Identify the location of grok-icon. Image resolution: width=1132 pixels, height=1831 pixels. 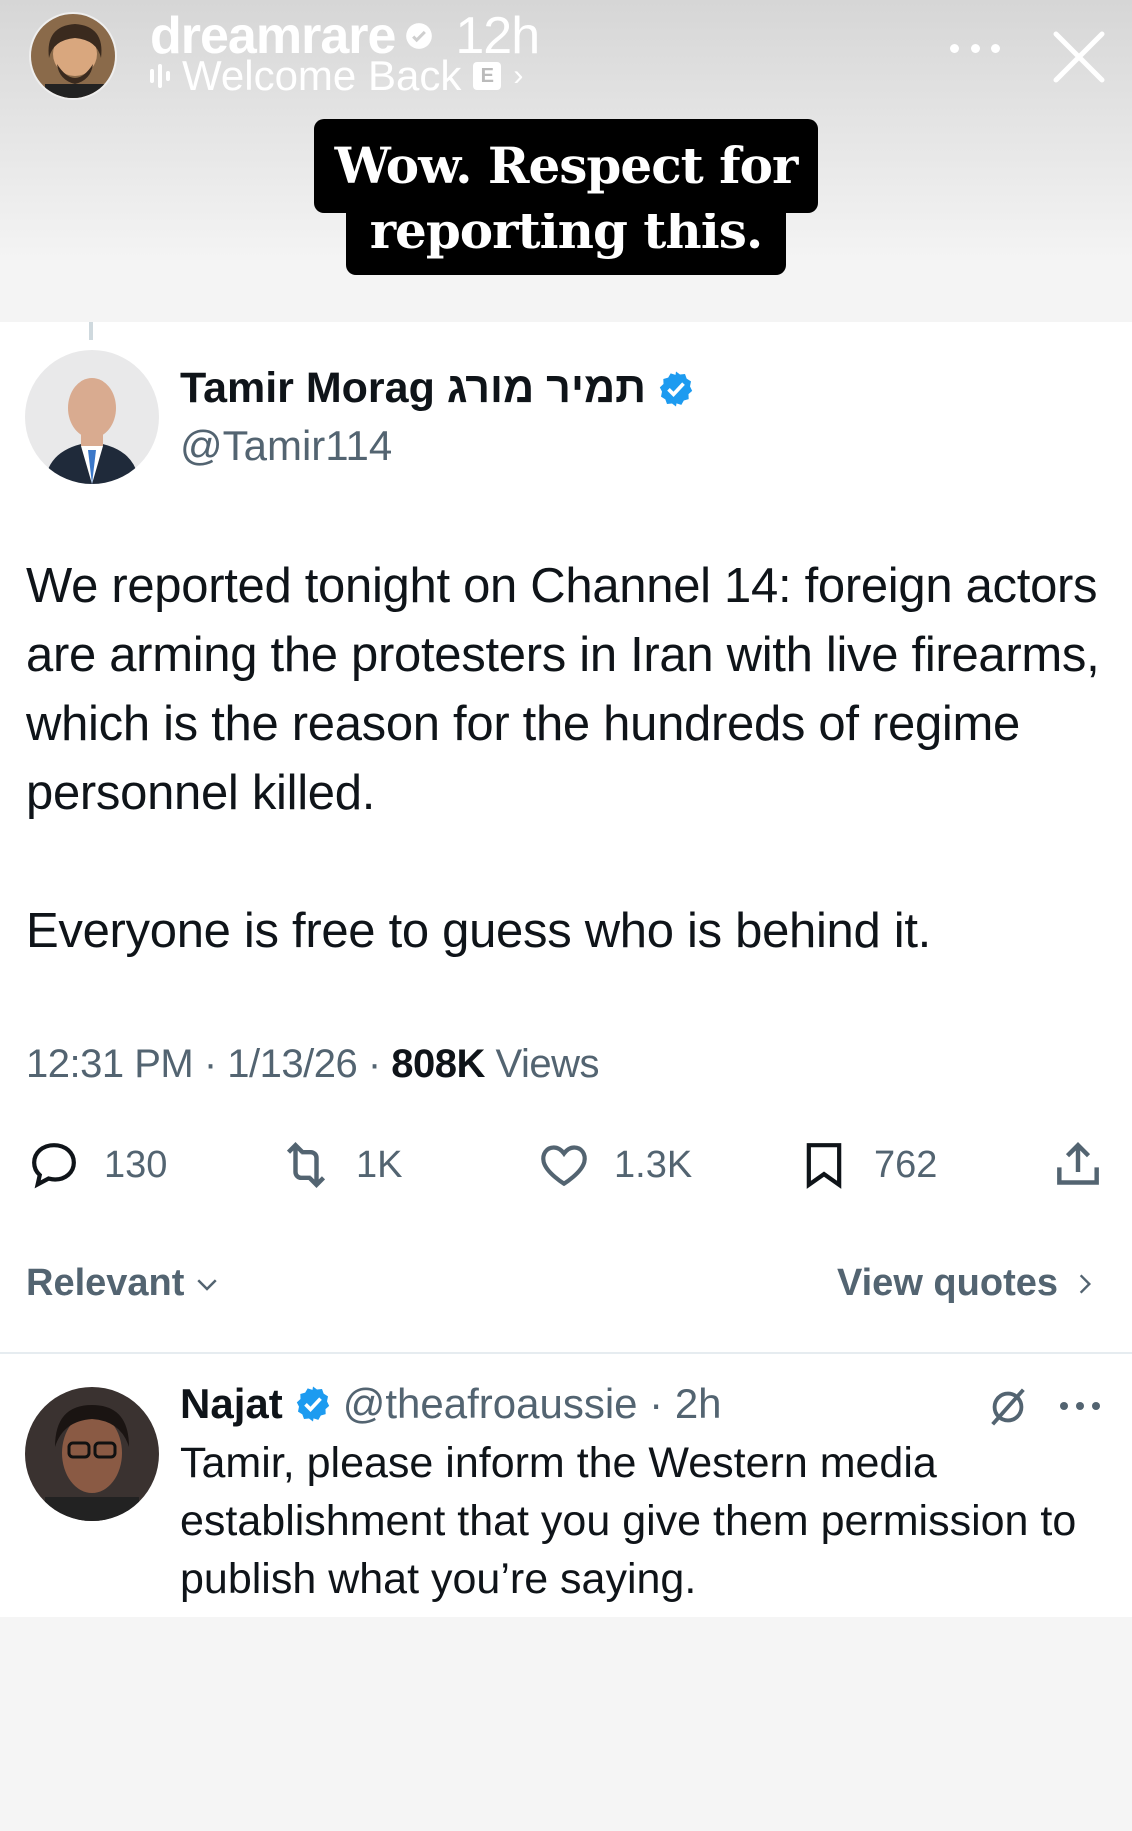
(1008, 1407).